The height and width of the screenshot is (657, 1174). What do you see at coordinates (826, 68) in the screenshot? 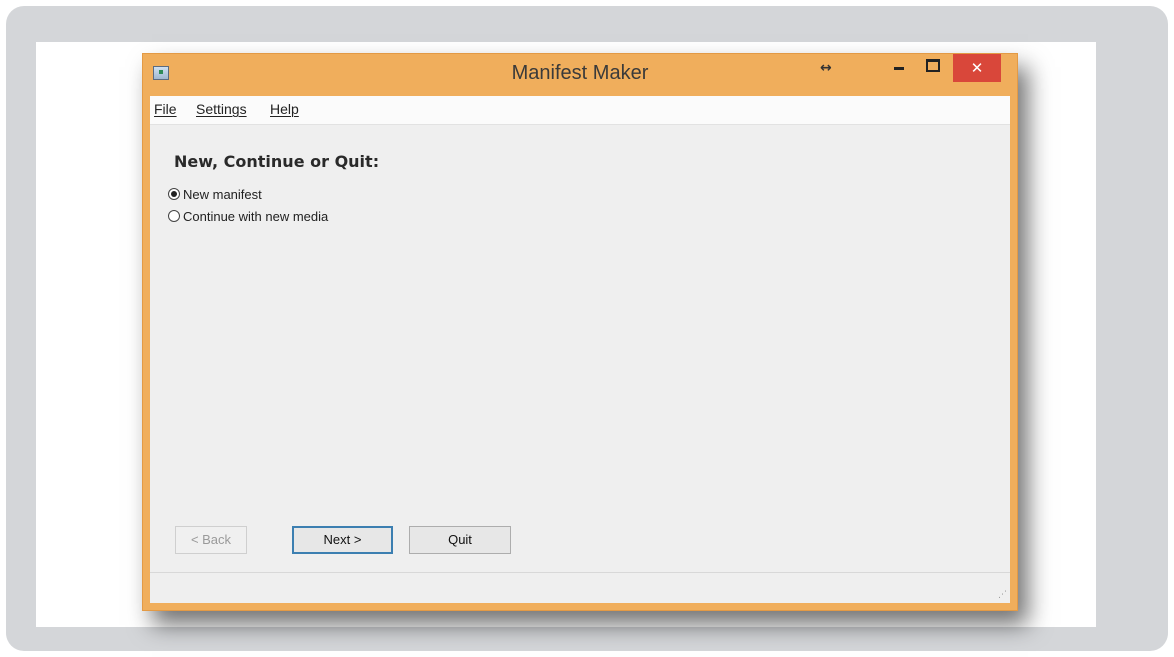
I see `resize-icon: ↔` at bounding box center [826, 68].